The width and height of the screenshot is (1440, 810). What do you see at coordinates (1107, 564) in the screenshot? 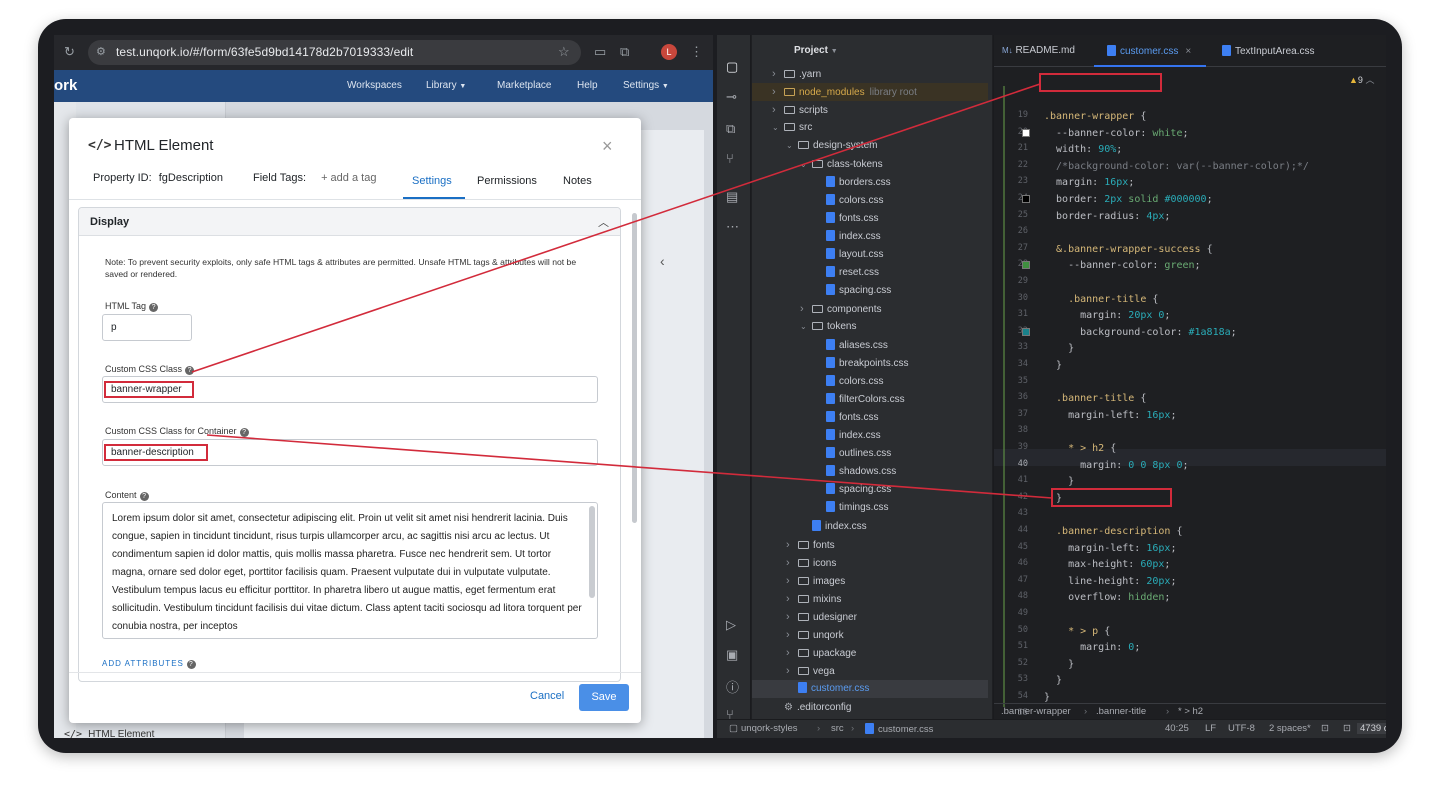
I see `code-line: max-height: 60px;` at bounding box center [1107, 564].